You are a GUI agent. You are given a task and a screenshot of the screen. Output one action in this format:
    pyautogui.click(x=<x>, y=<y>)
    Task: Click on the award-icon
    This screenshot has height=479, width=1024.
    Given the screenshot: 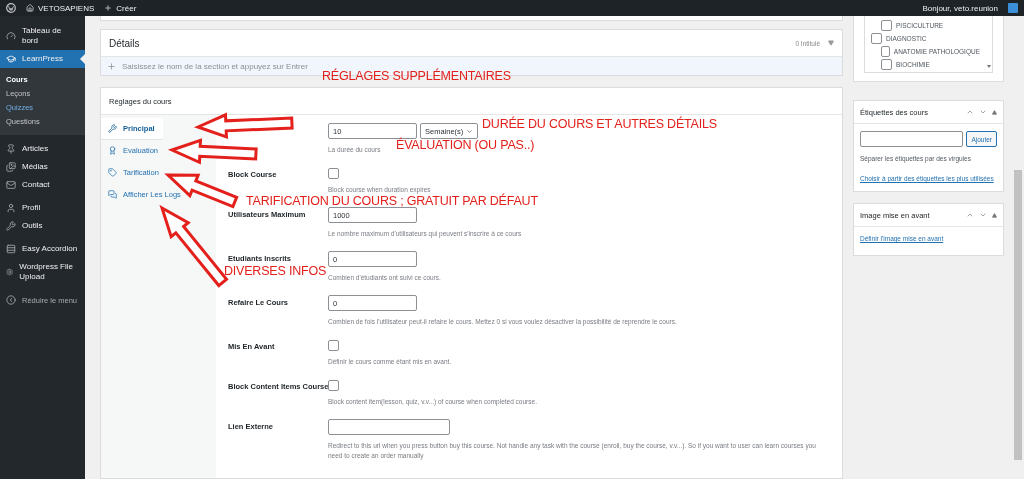 What is the action you would take?
    pyautogui.click(x=112, y=150)
    